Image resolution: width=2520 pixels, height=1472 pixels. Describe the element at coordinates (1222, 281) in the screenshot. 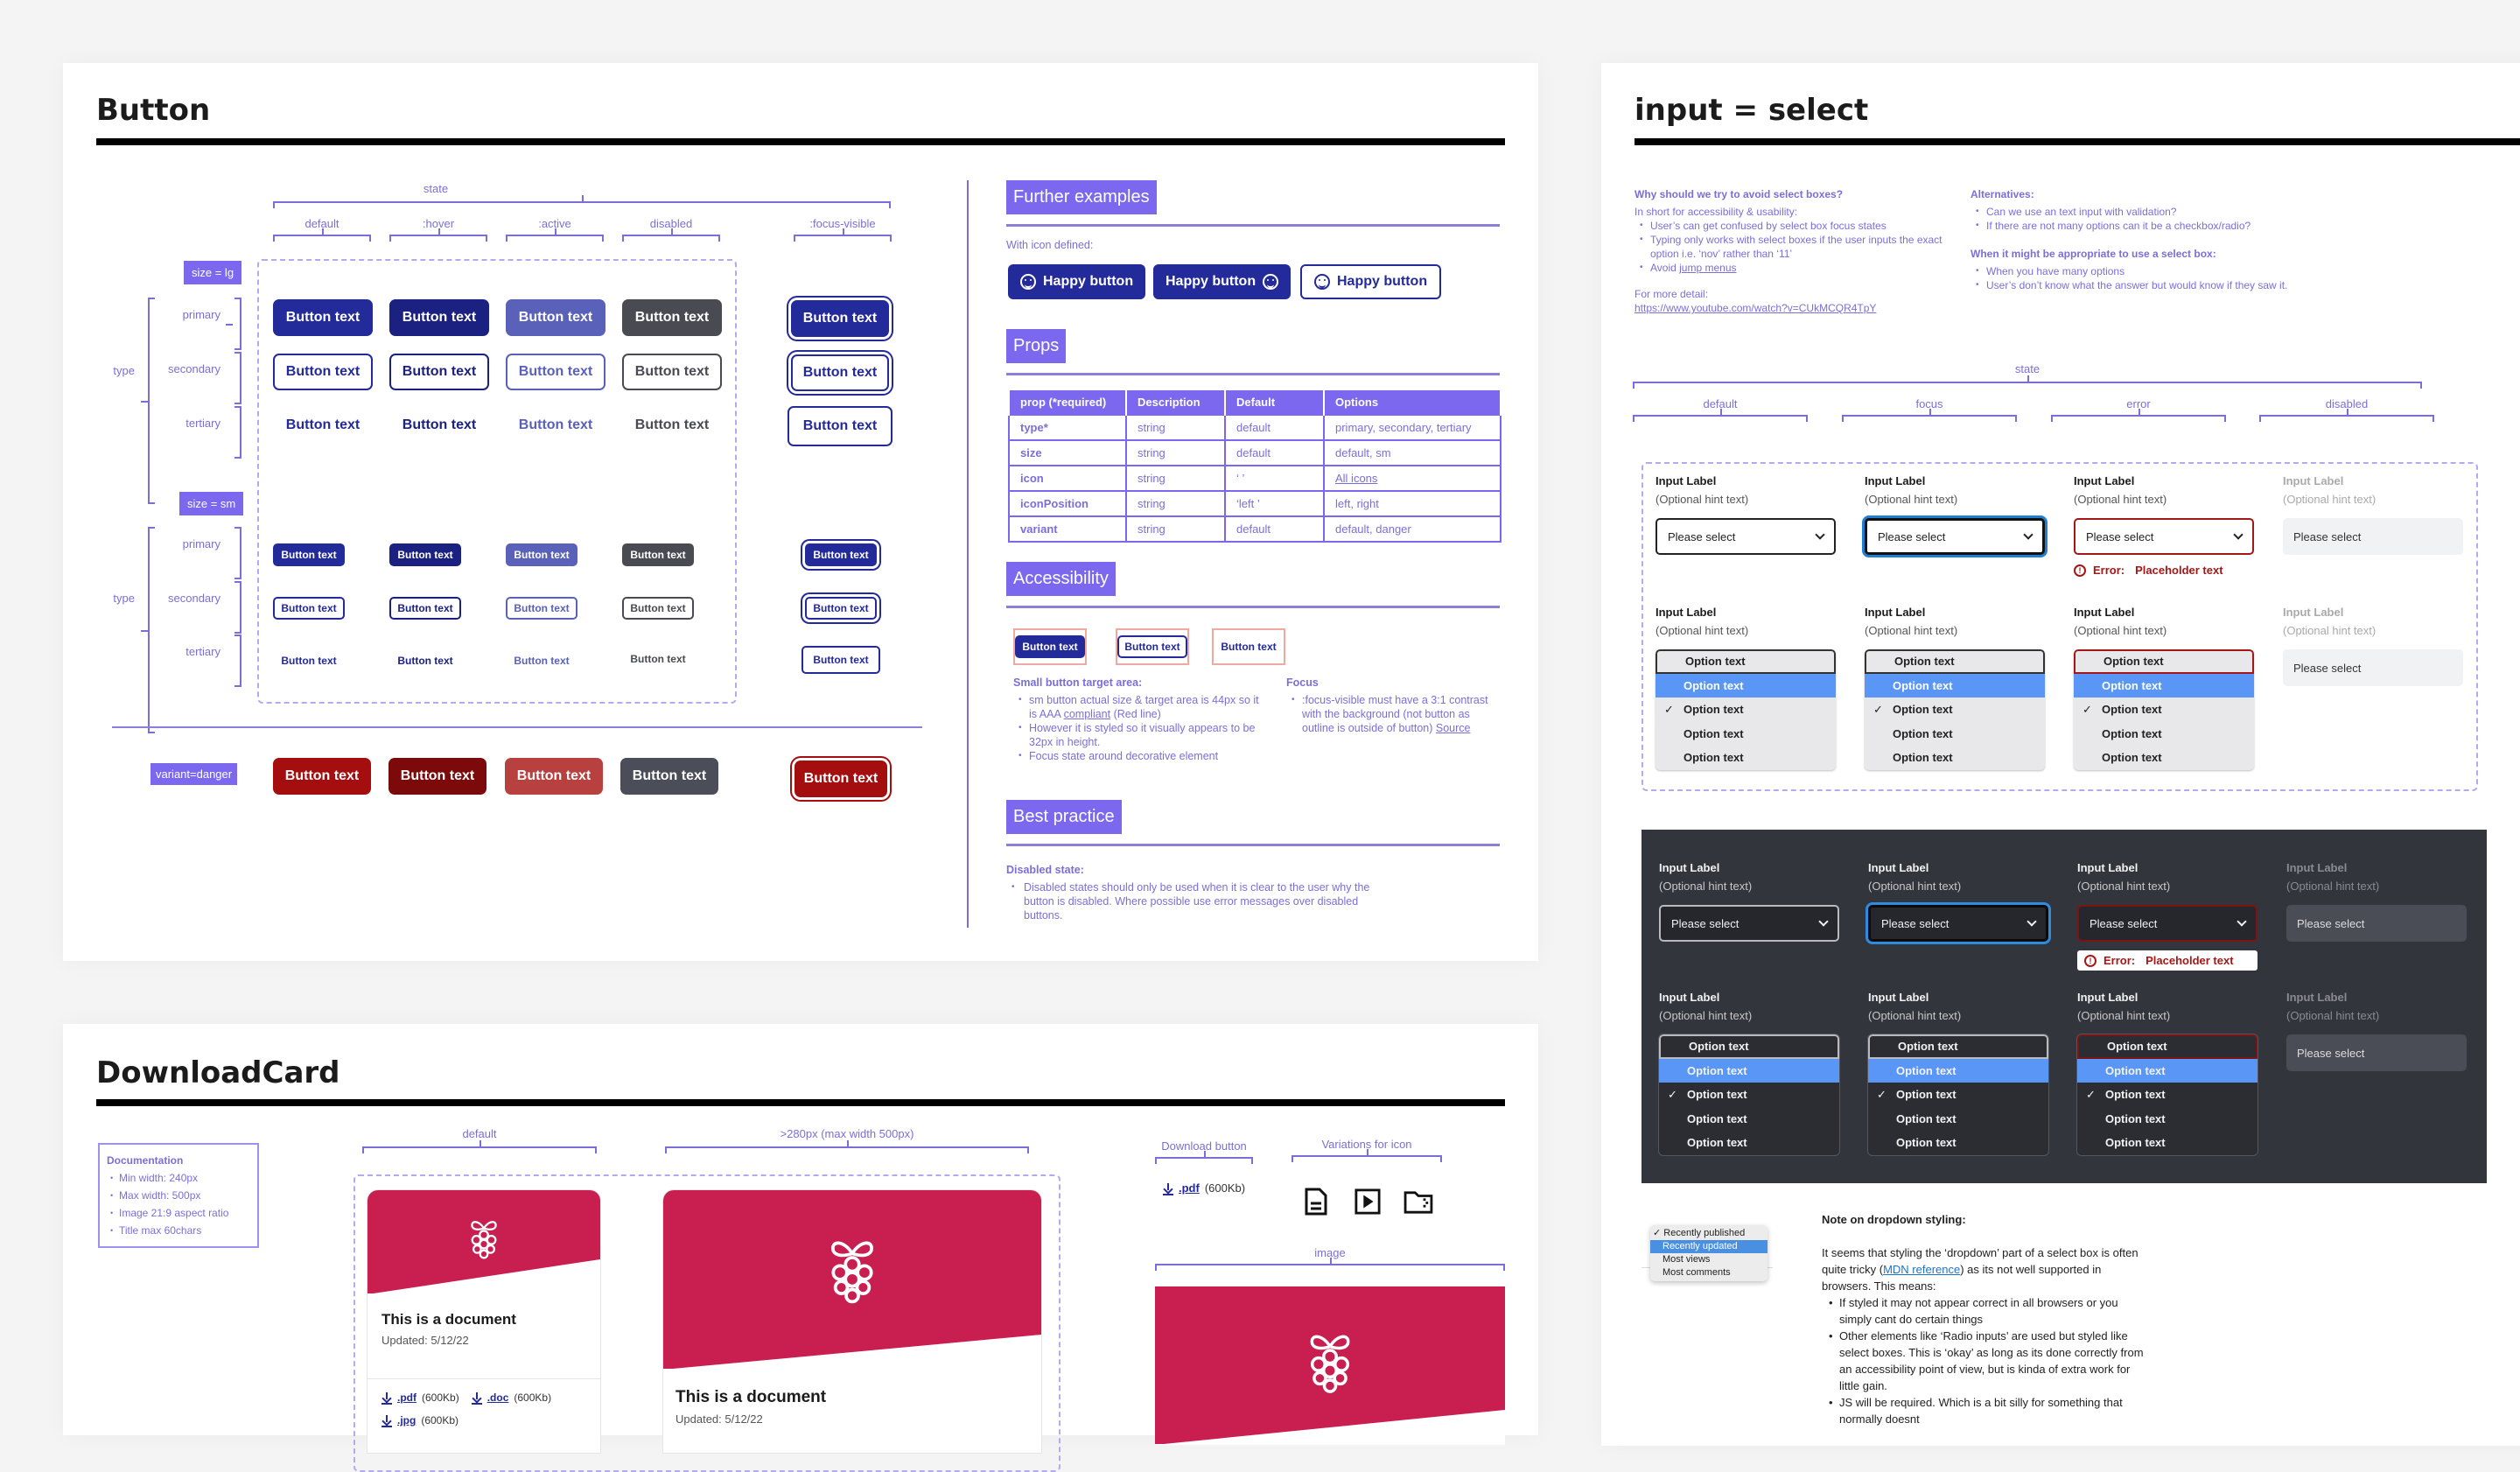

I see `happy-button-icon-right: Happy button` at that location.